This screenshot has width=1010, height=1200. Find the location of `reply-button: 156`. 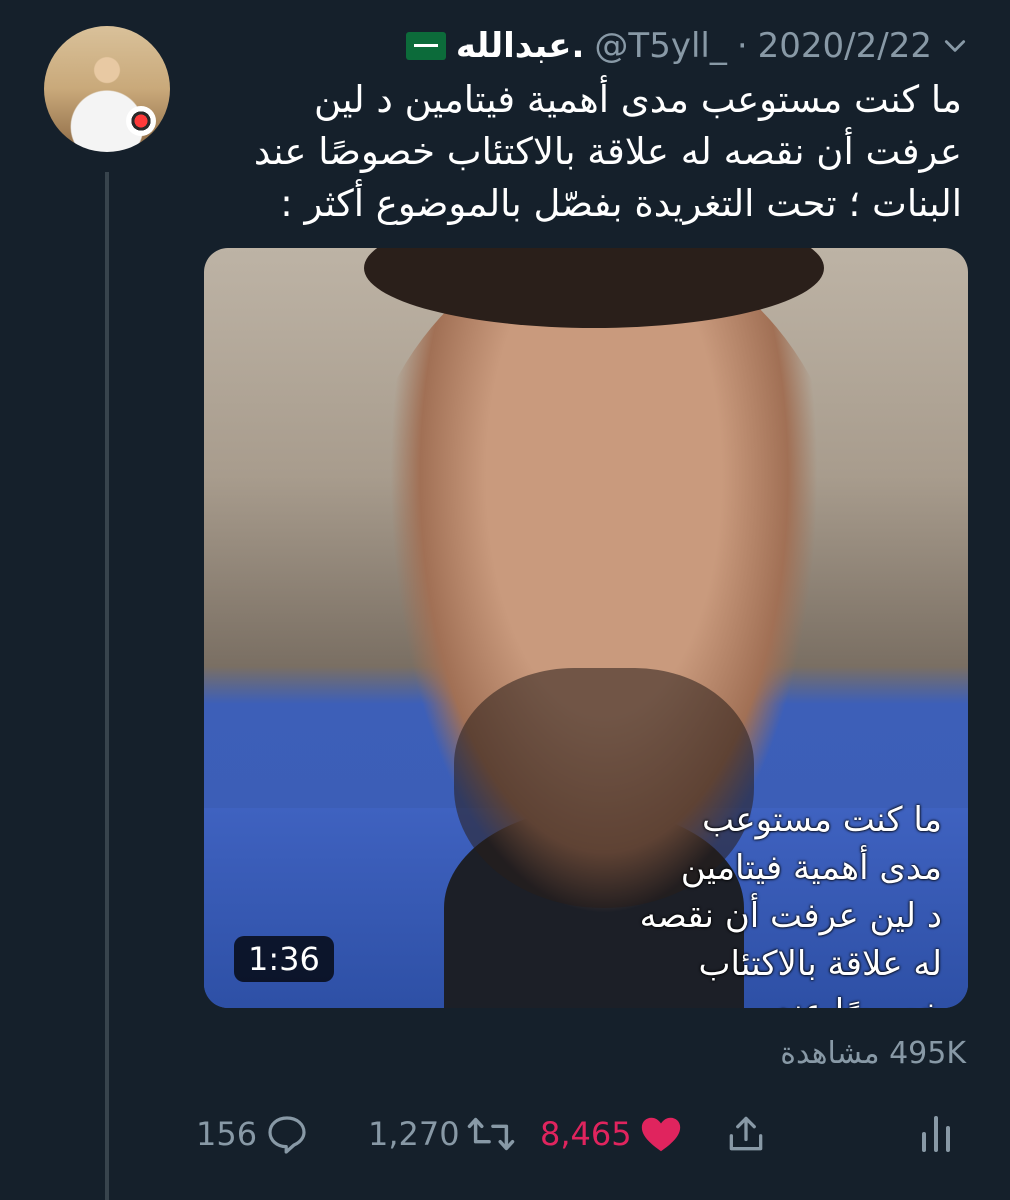

reply-button: 156 is located at coordinates (253, 1134).